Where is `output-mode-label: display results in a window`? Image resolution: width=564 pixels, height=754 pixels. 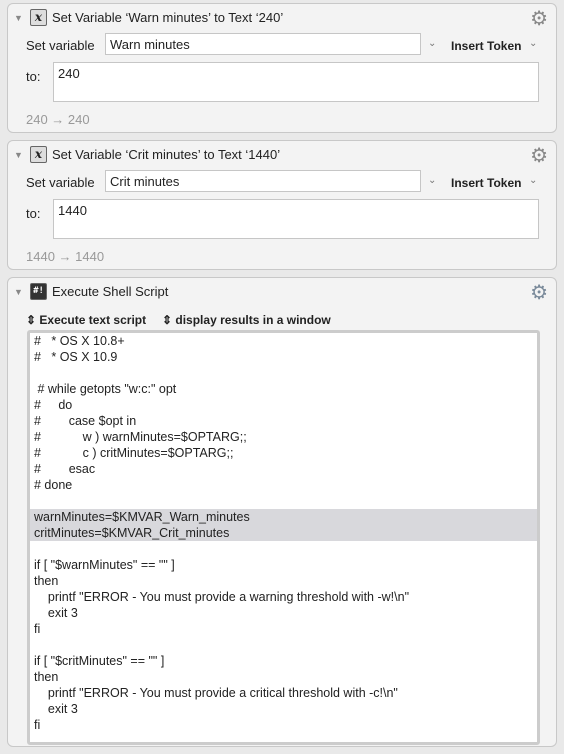
output-mode-label: display results in a window is located at coordinates (253, 320).